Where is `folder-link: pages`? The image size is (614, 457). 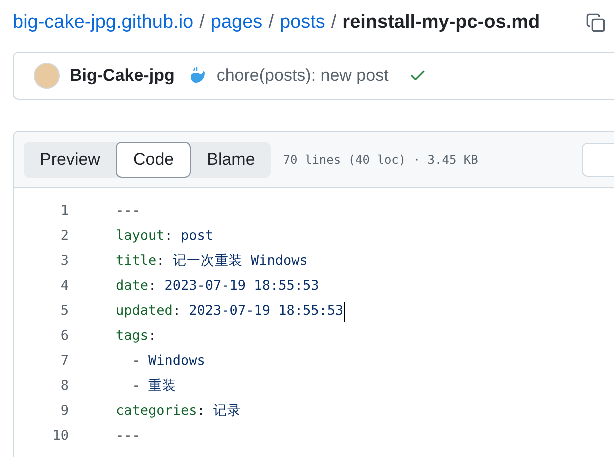
folder-link: pages is located at coordinates (236, 23).